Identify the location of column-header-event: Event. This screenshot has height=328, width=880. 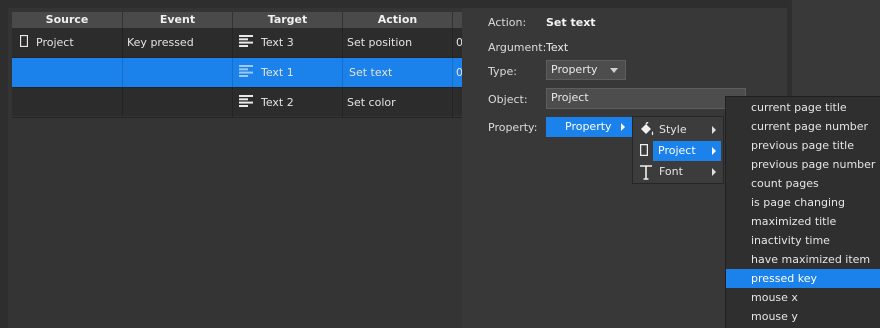
(178, 20).